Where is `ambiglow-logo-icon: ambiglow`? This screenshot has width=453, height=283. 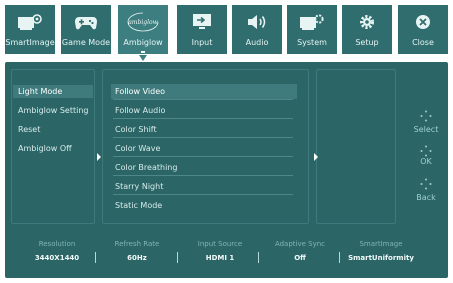 ambiglow-logo-icon: ambiglow is located at coordinates (143, 22).